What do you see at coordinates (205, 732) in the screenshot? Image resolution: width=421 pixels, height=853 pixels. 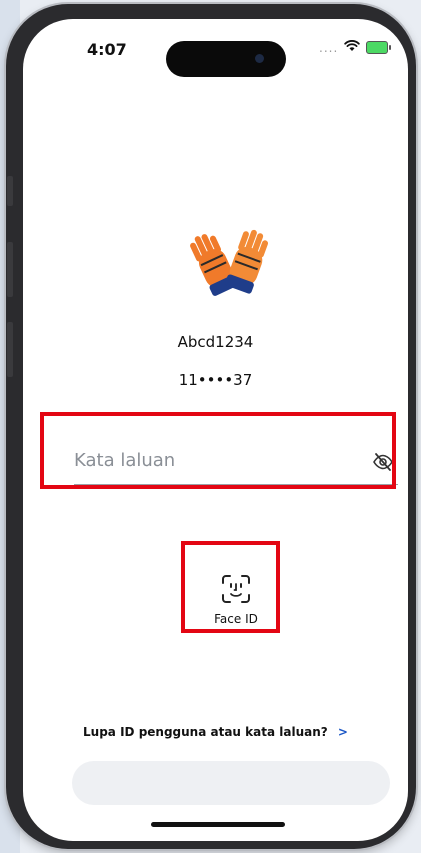 I see `forgot-credentials-label: Lupa ID pengguna atau kata laluan?` at bounding box center [205, 732].